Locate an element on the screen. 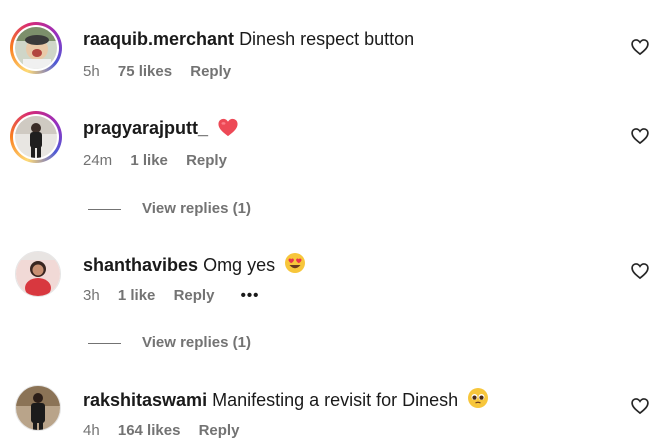 The width and height of the screenshot is (662, 440). avatar-pragyarajputt is located at coordinates (36, 137).